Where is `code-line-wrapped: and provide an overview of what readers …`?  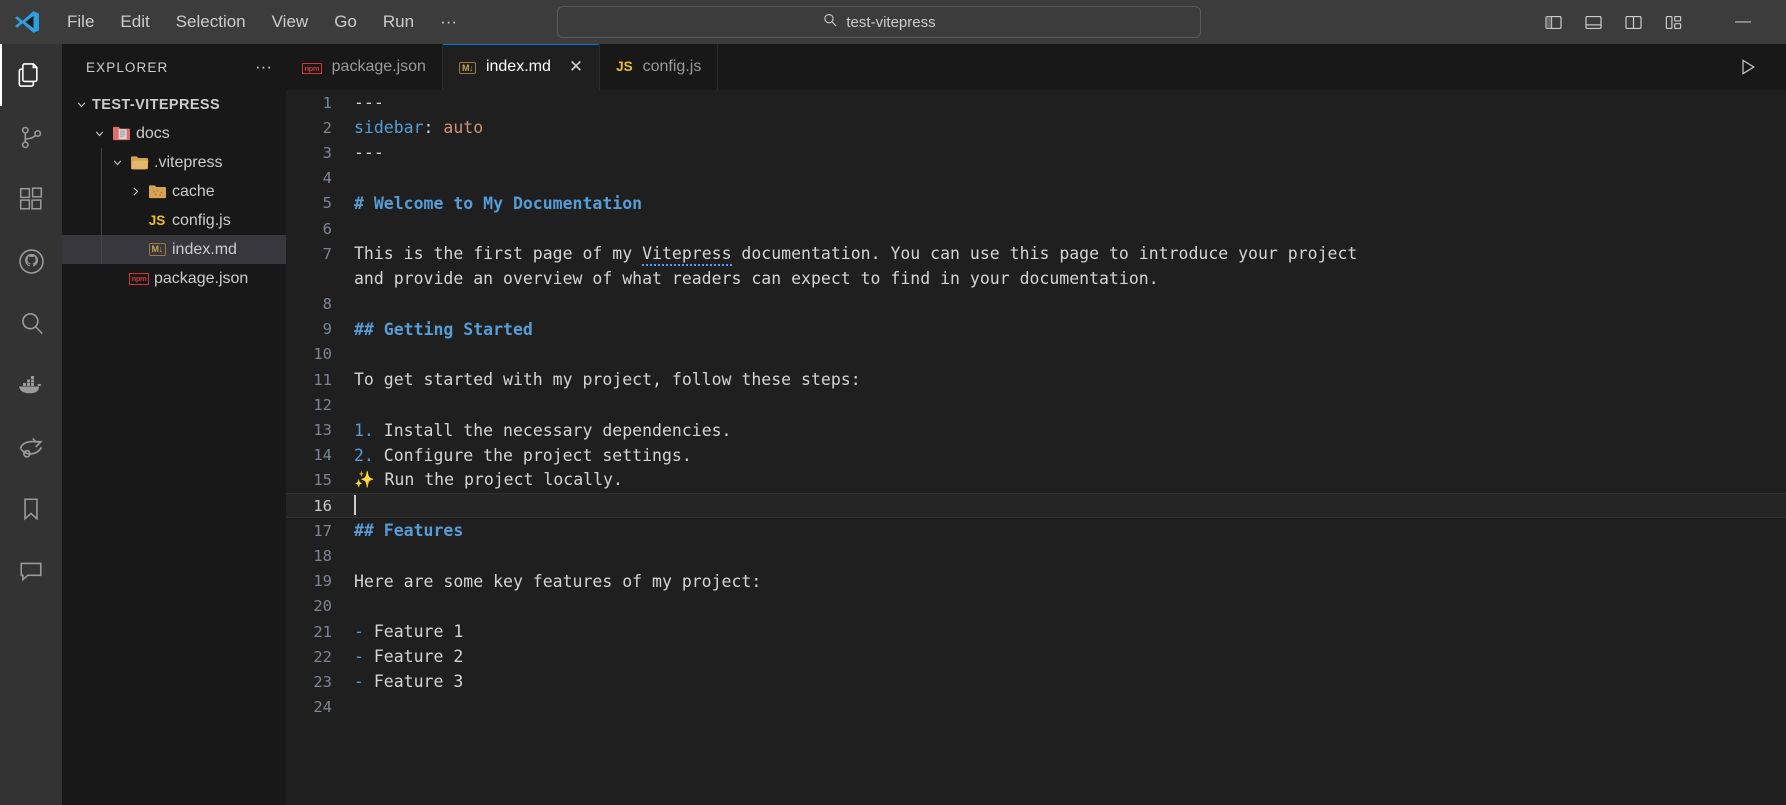
code-line-wrapped: and provide an overview of what readers … is located at coordinates (1036, 278).